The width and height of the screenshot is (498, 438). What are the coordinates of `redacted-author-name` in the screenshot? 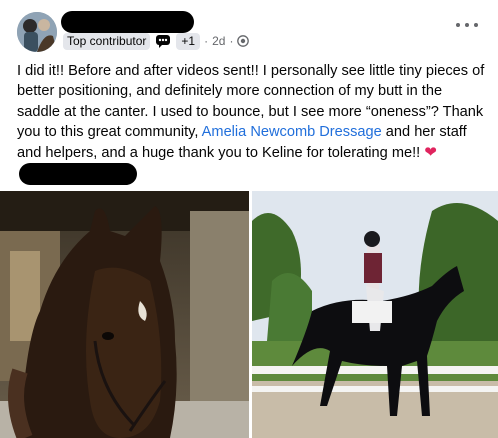 It's located at (127, 22).